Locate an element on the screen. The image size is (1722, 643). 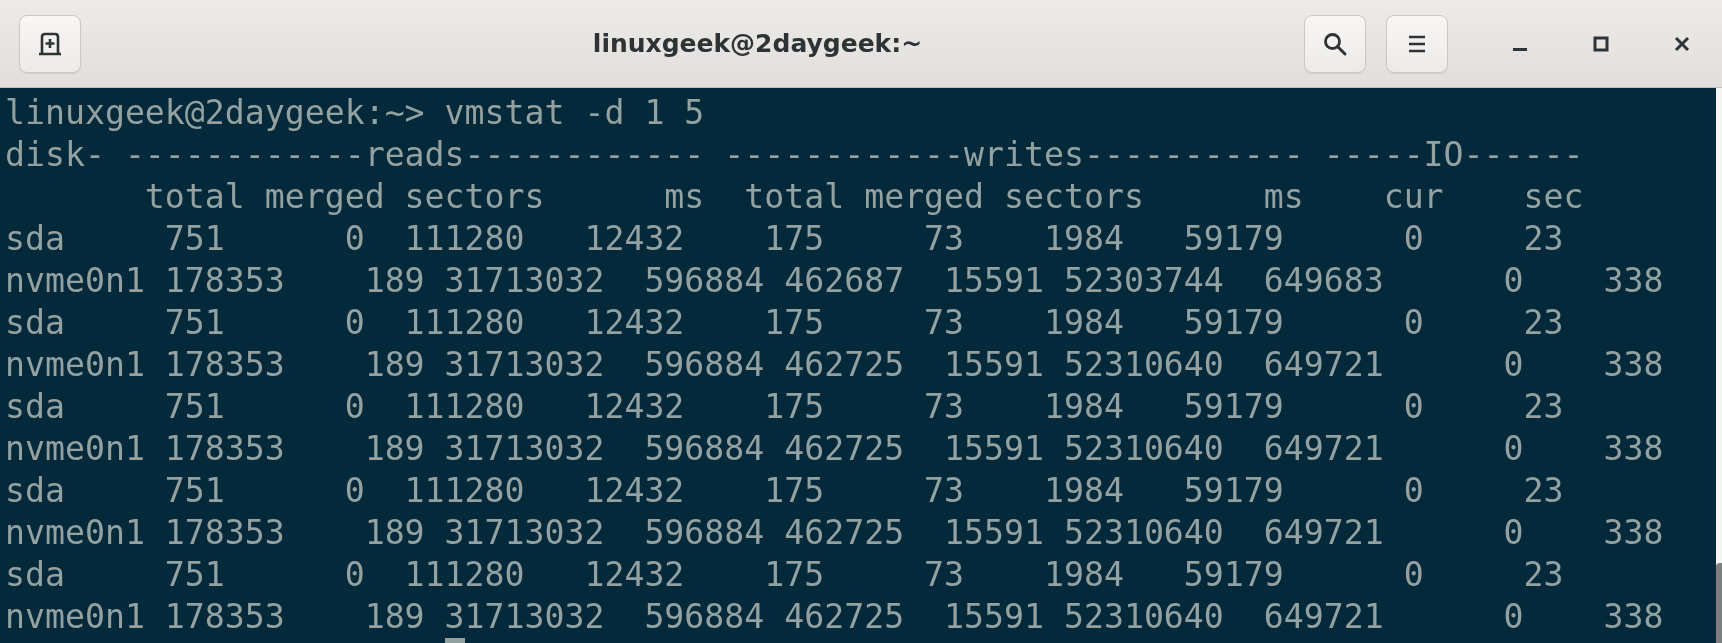
search-button is located at coordinates (1335, 43).